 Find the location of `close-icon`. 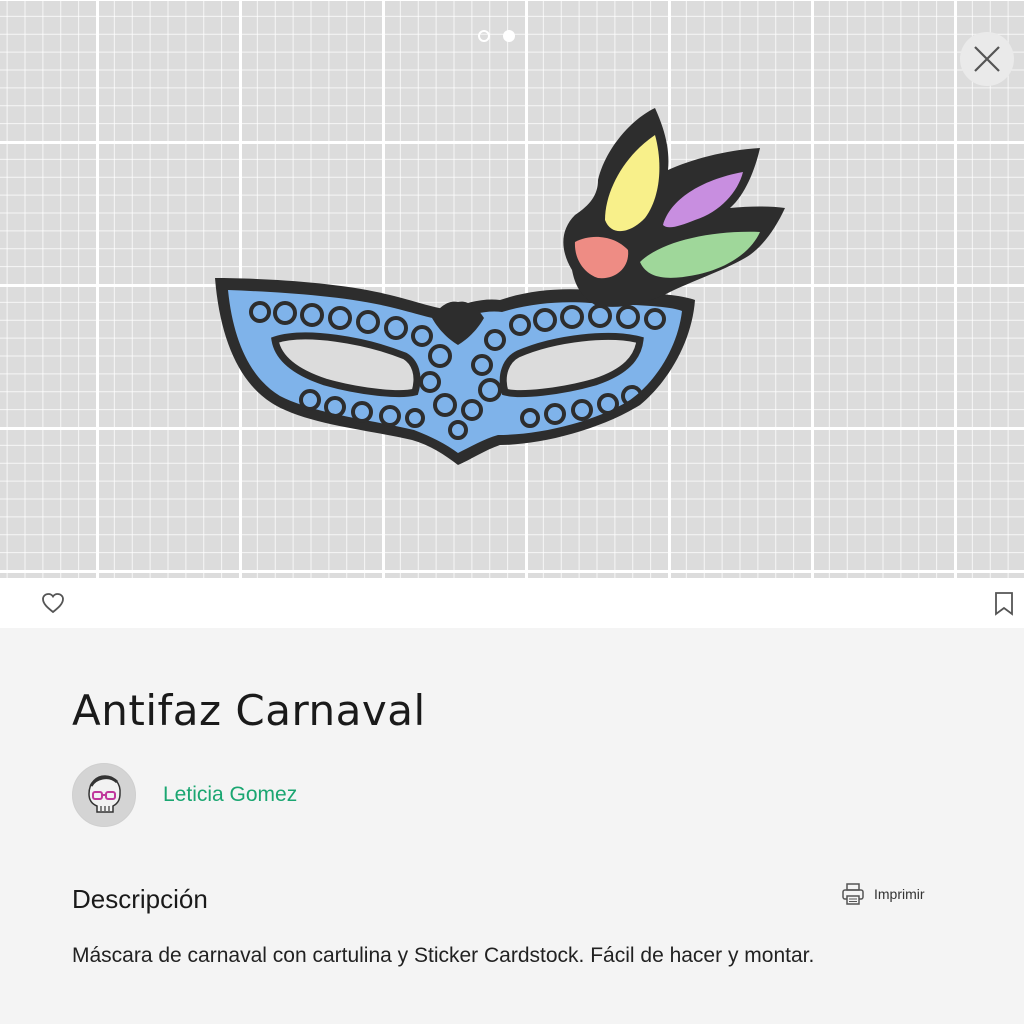

close-icon is located at coordinates (987, 59).